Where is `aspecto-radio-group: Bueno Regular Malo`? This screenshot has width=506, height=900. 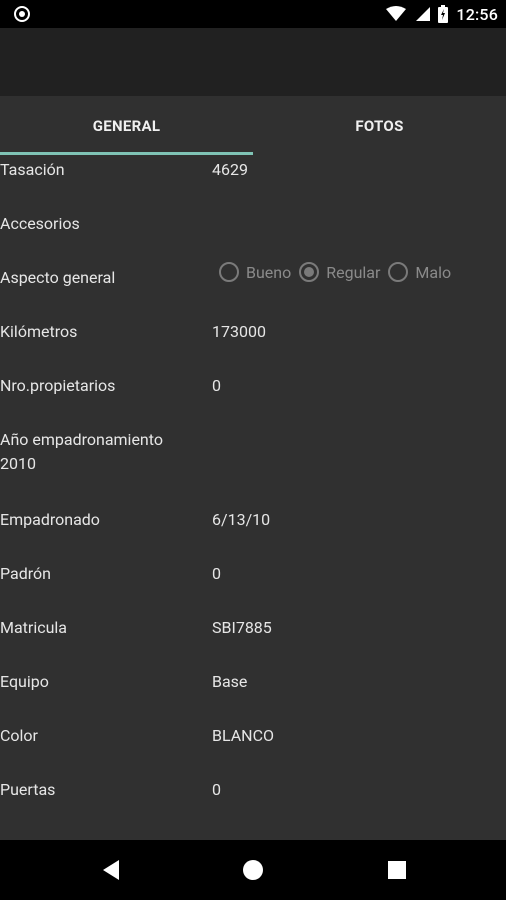 aspecto-radio-group: Bueno Regular Malo is located at coordinates (335, 272).